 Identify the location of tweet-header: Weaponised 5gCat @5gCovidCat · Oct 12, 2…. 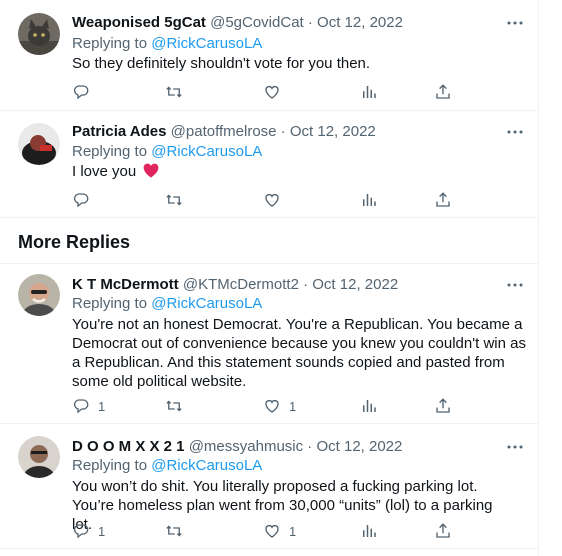
(237, 23).